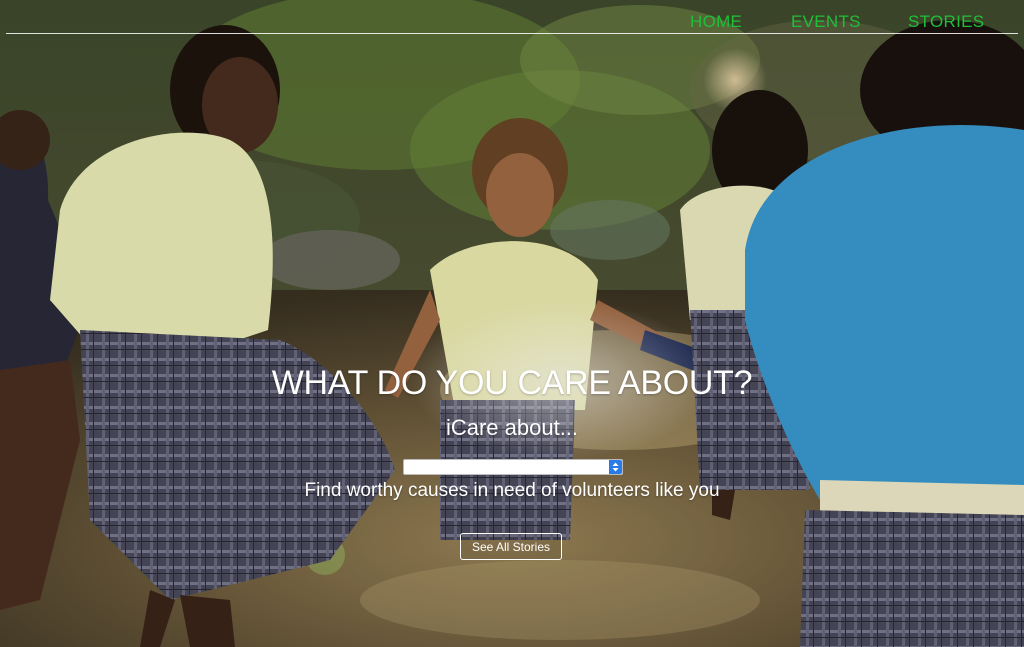 The image size is (1024, 647). Describe the element at coordinates (511, 546) in the screenshot. I see `see-all-stories-button: See All Stories` at that location.